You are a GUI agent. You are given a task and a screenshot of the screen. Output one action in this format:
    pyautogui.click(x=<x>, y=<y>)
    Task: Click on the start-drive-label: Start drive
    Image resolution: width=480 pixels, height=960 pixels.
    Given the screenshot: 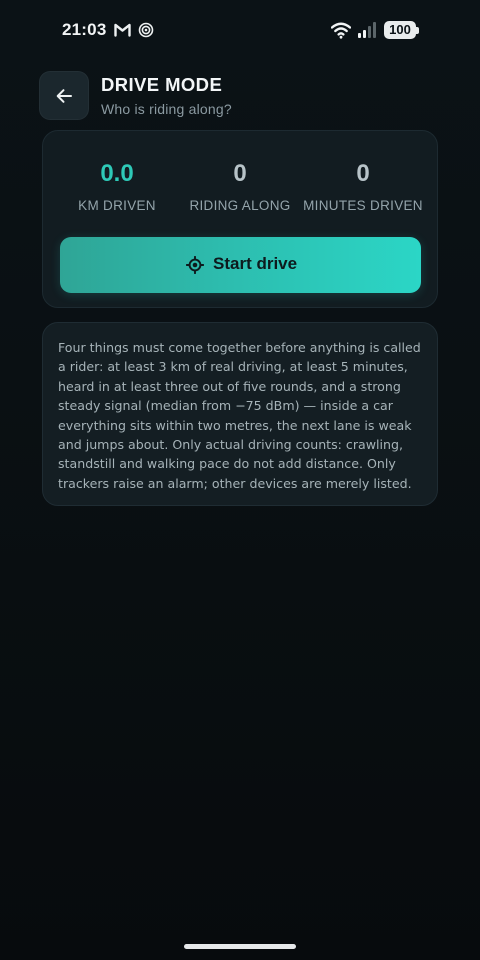 What is the action you would take?
    pyautogui.click(x=255, y=263)
    